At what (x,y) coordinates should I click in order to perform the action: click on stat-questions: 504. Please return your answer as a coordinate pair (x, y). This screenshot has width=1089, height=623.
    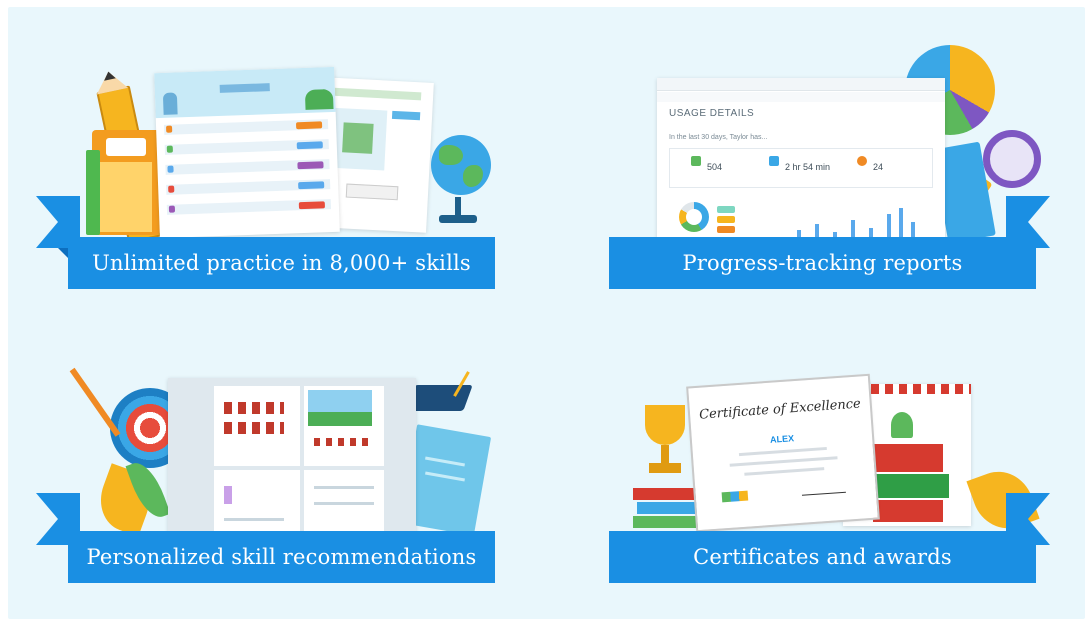
    Looking at the image, I should click on (715, 167).